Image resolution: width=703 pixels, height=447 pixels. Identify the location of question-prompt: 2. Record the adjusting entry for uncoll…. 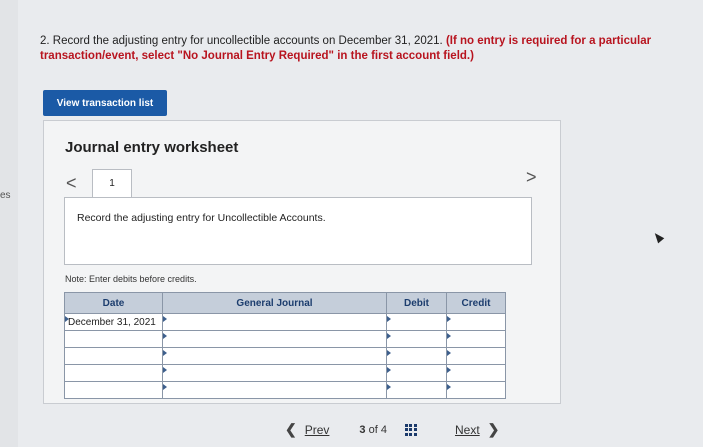
(365, 49).